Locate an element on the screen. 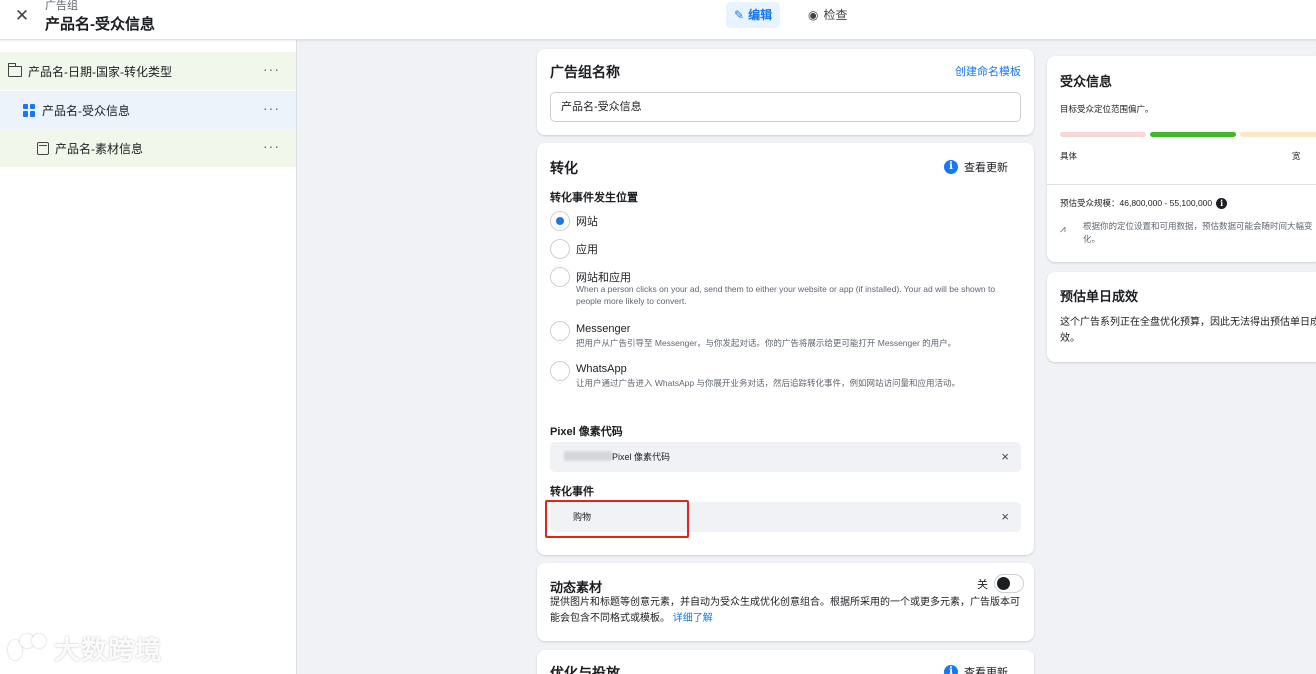 The image size is (1316, 674). create-naming-template-link: 创建命名模板 is located at coordinates (988, 71).